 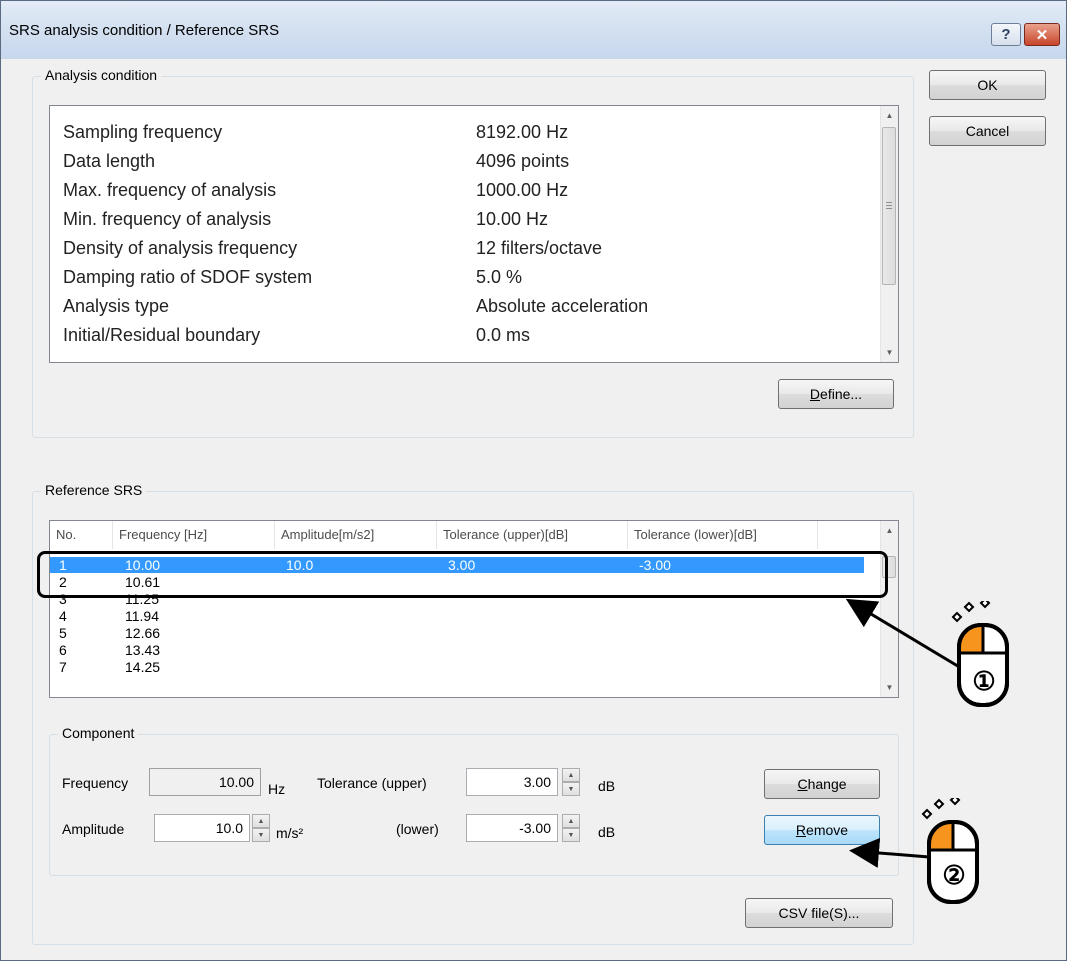 I want to click on annotation-arrows, so click(x=903, y=733).